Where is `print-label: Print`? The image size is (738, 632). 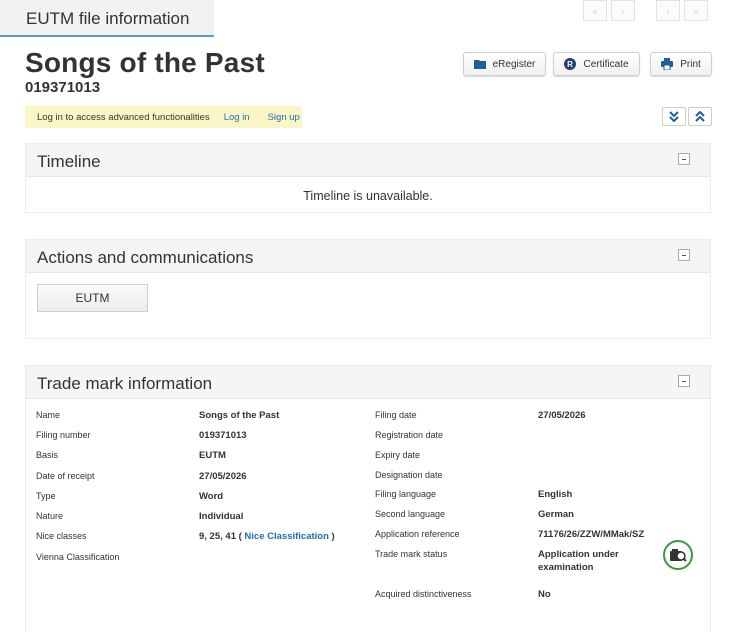
print-label: Print is located at coordinates (690, 64).